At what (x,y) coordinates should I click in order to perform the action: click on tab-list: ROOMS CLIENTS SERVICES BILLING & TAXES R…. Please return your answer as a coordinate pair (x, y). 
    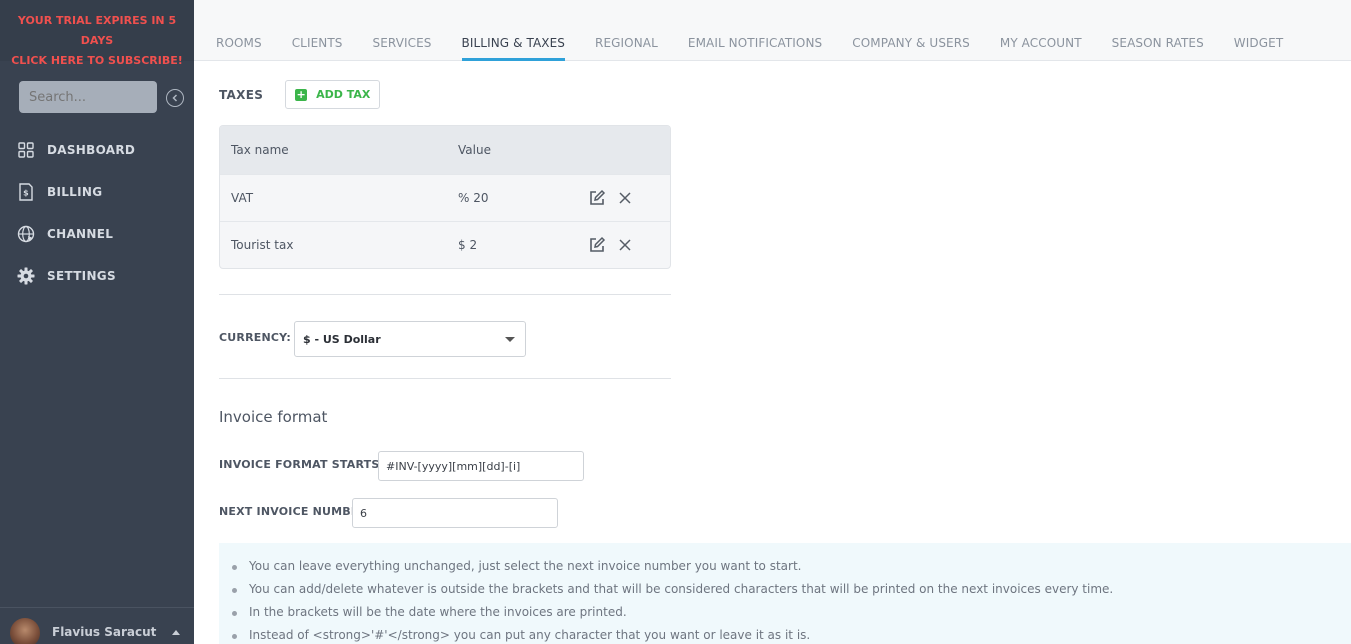
    Looking at the image, I should click on (764, 48).